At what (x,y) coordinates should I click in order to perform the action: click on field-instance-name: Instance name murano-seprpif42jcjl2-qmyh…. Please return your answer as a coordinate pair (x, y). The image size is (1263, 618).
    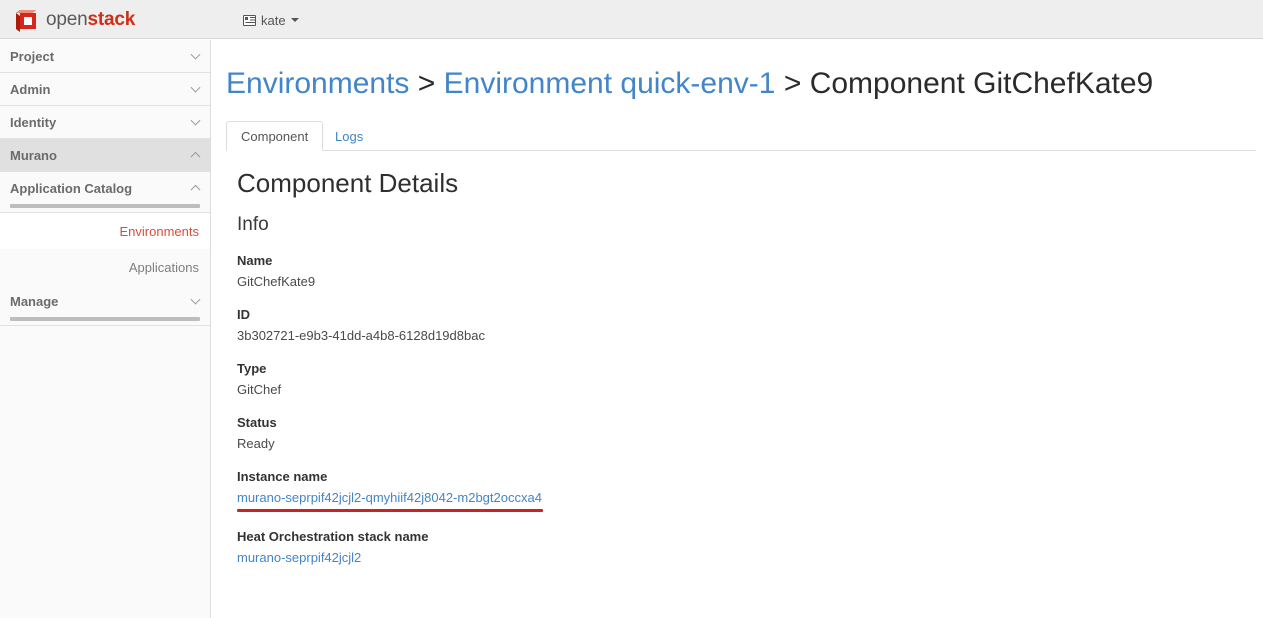
    Looking at the image, I should click on (687, 490).